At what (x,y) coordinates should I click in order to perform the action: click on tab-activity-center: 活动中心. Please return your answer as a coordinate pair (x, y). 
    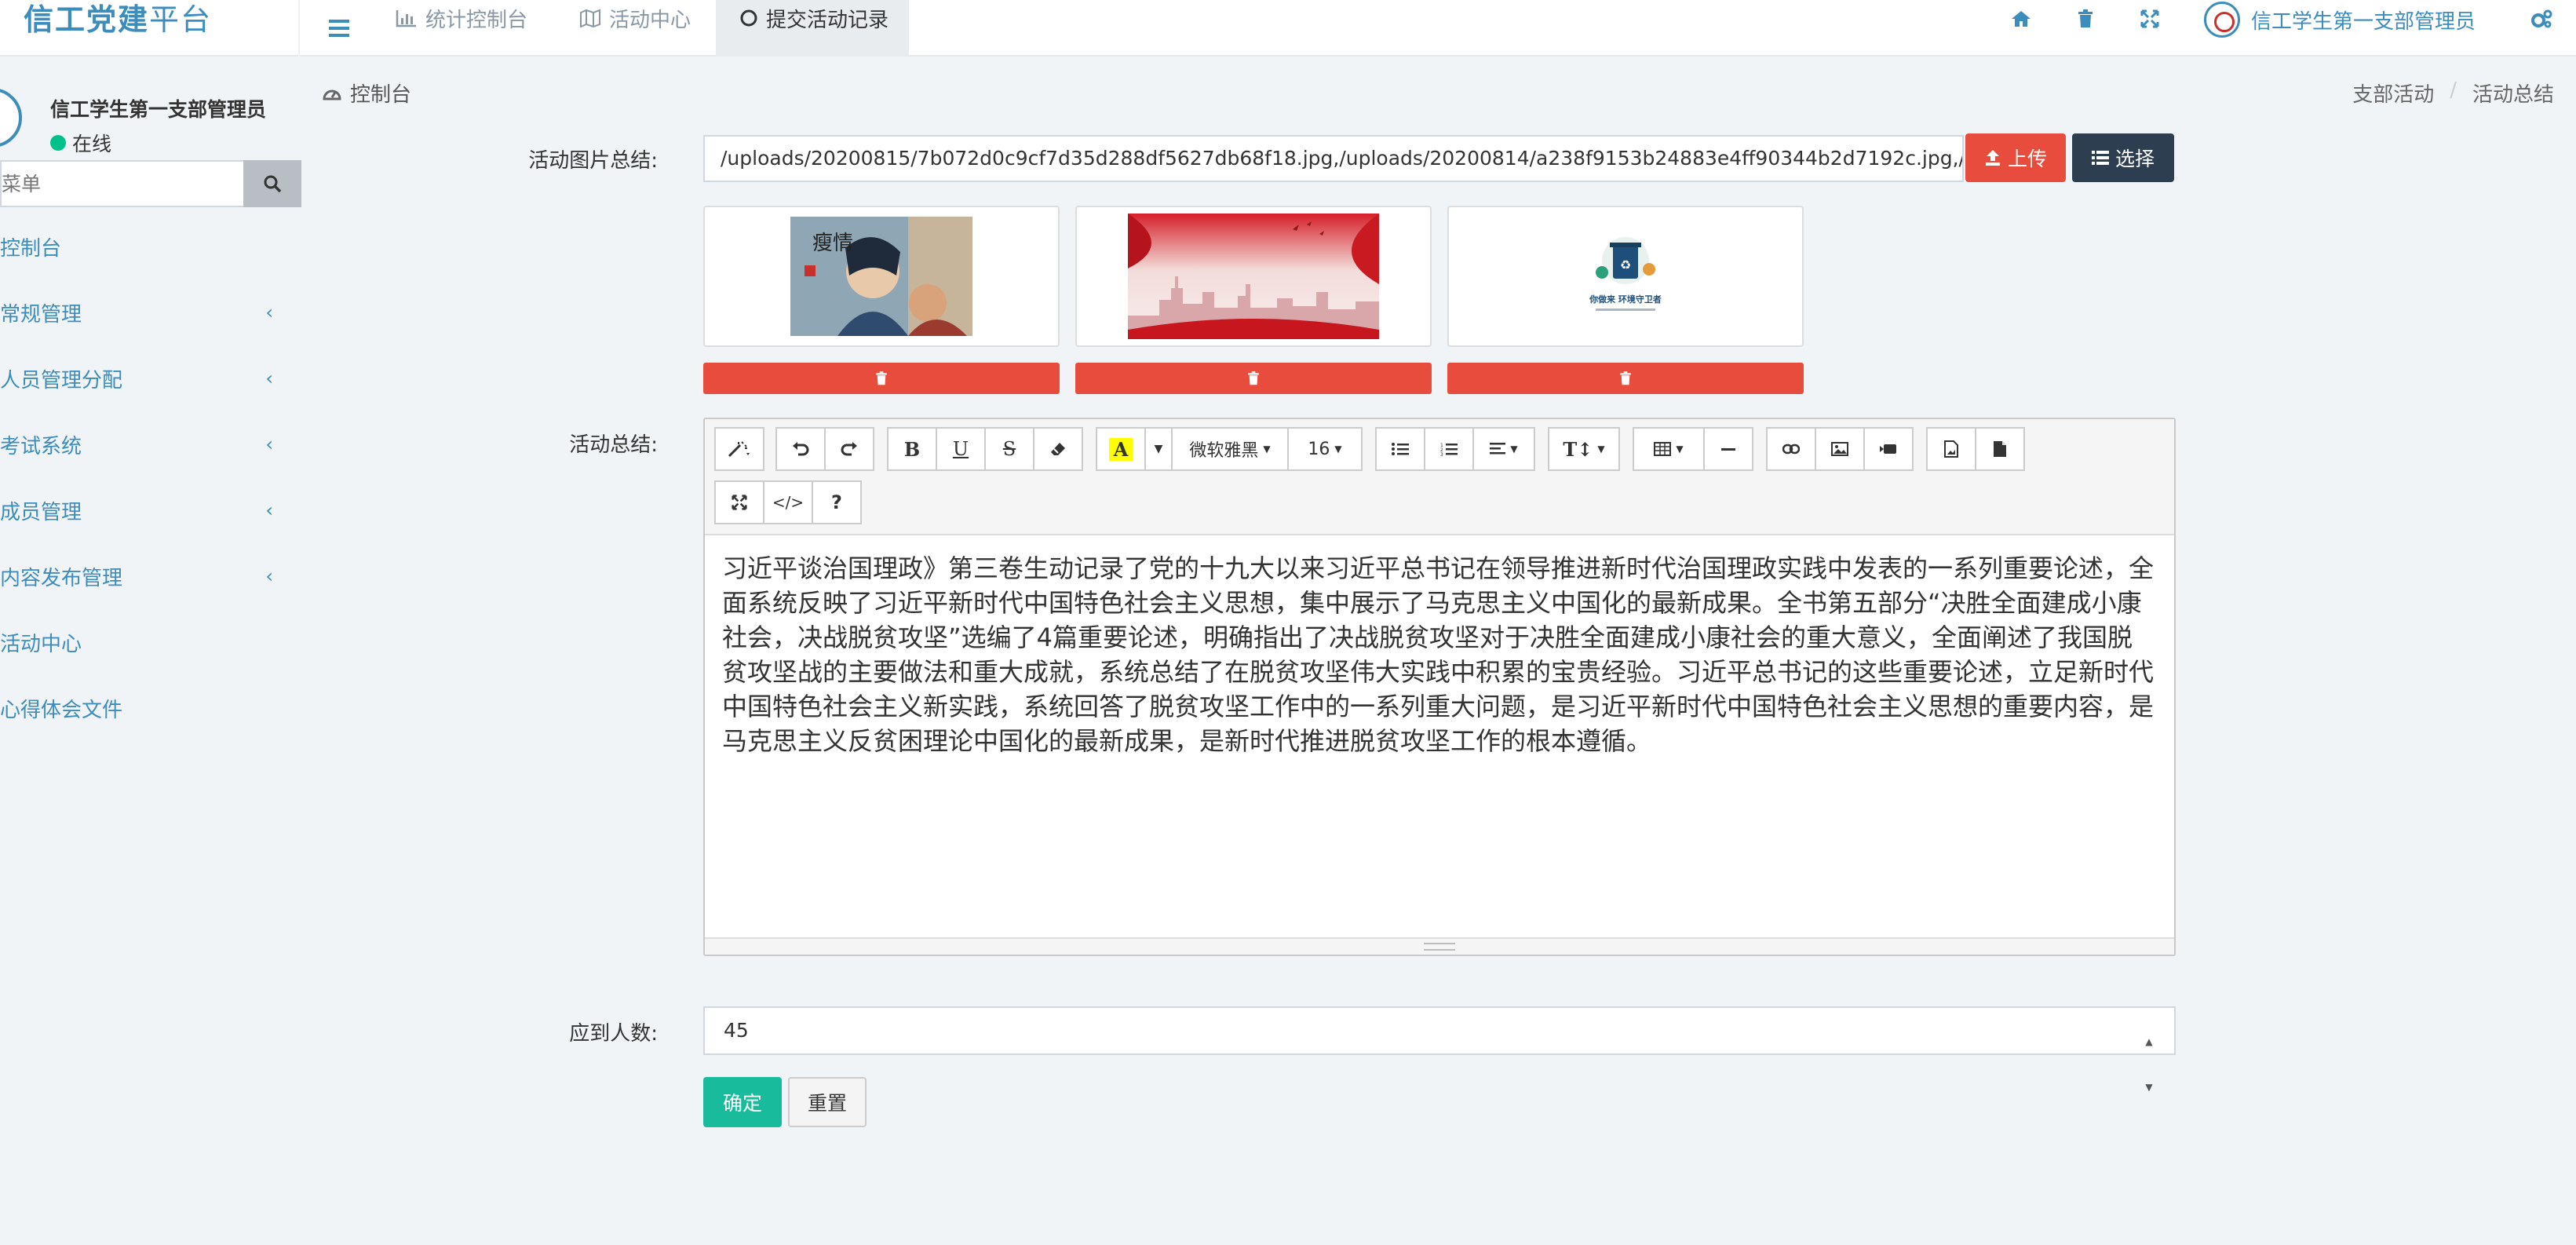
    Looking at the image, I should click on (639, 28).